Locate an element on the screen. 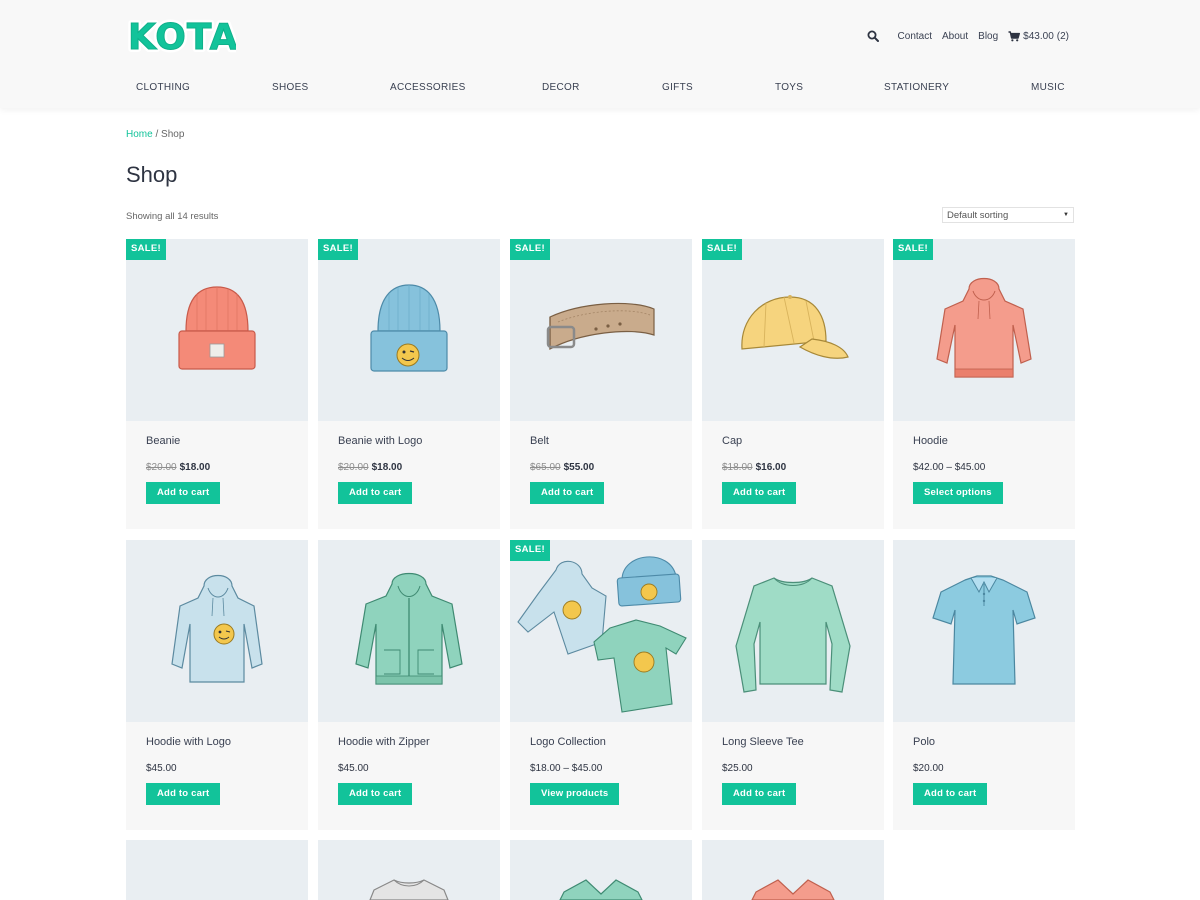 Image resolution: width=1200 pixels, height=900 pixels. breadcrumb-home: Home is located at coordinates (139, 134).